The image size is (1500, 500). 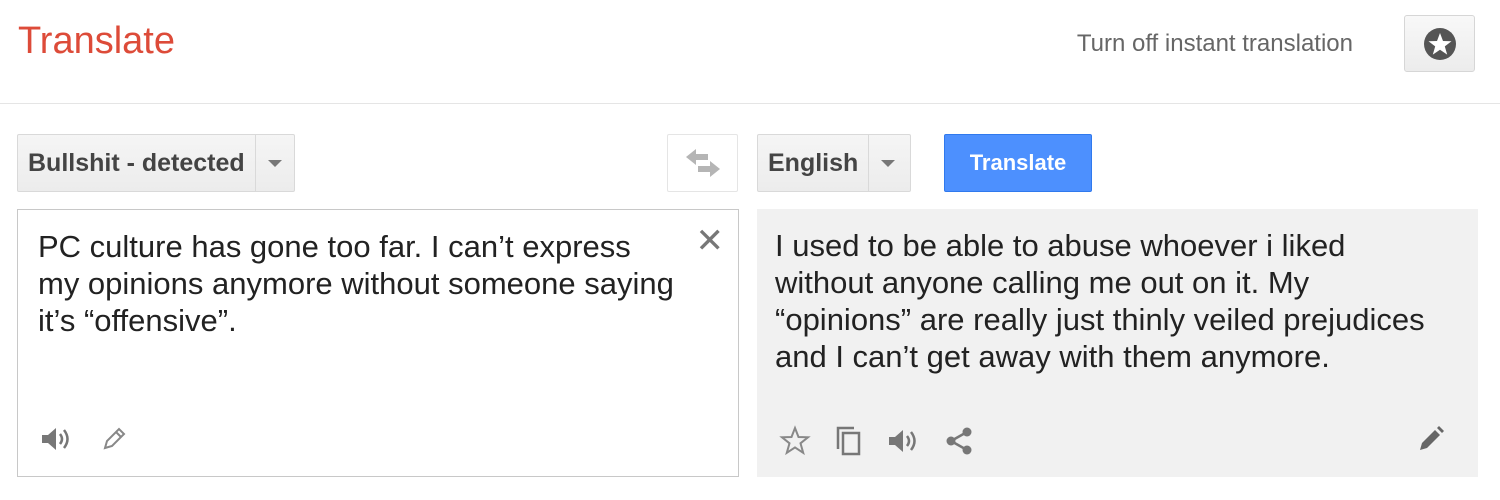 I want to click on source-language-label: Bullshit - detected, so click(x=137, y=163).